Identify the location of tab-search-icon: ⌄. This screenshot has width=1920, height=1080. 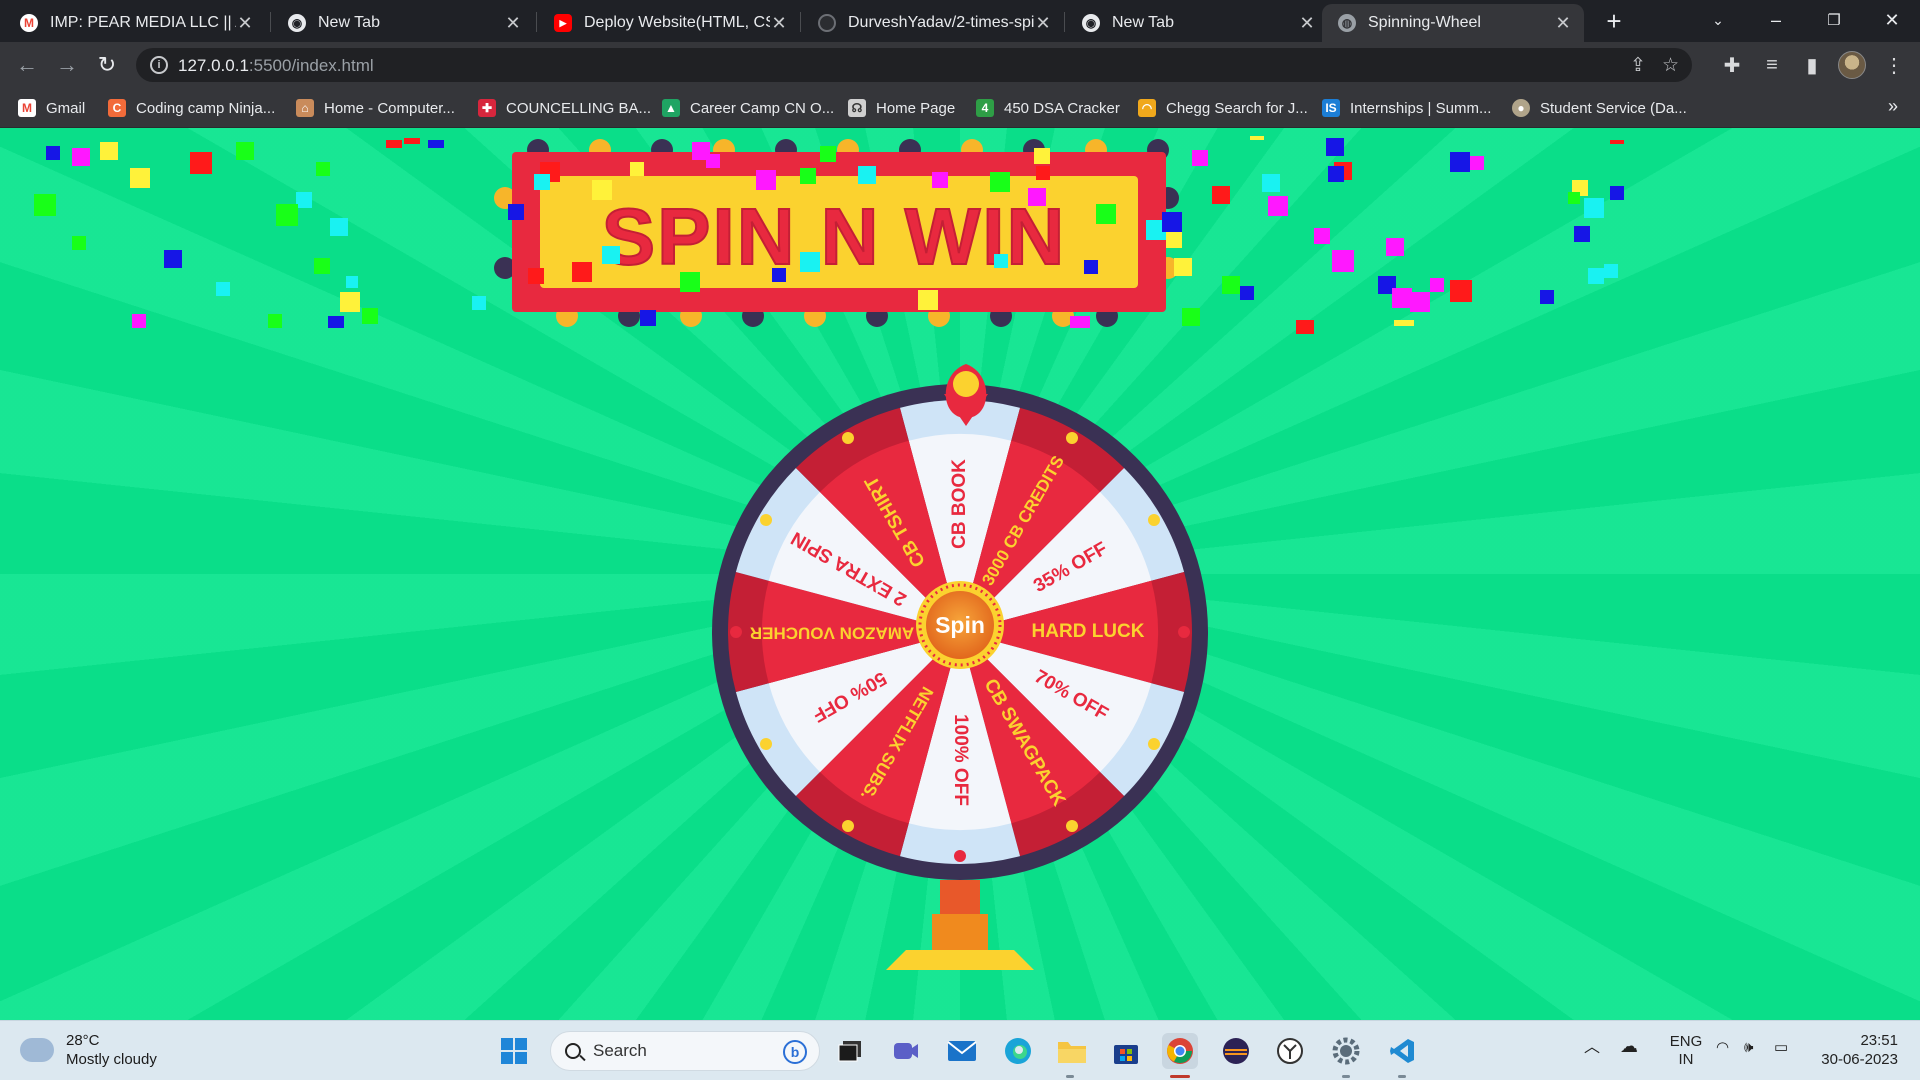
(1718, 20).